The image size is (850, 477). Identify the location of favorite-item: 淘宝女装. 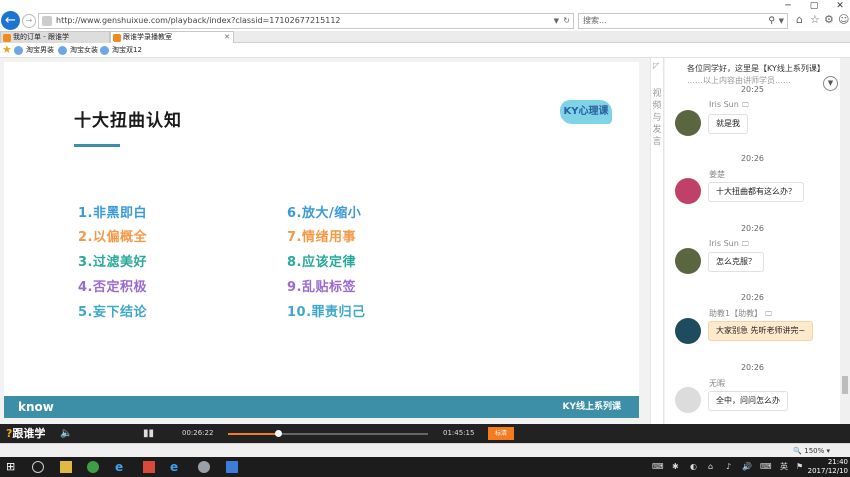
(78, 50).